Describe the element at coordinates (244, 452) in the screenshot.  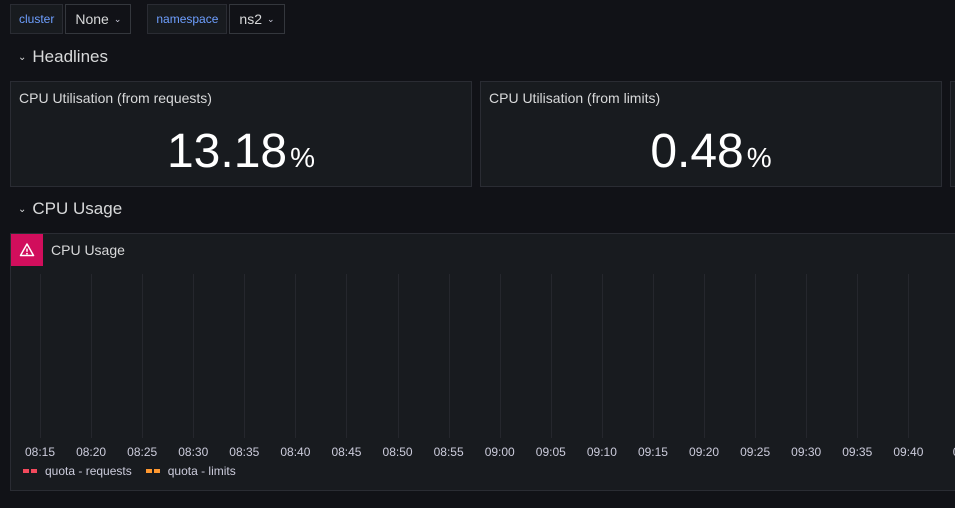
I see `x-tick-label: 08:35` at that location.